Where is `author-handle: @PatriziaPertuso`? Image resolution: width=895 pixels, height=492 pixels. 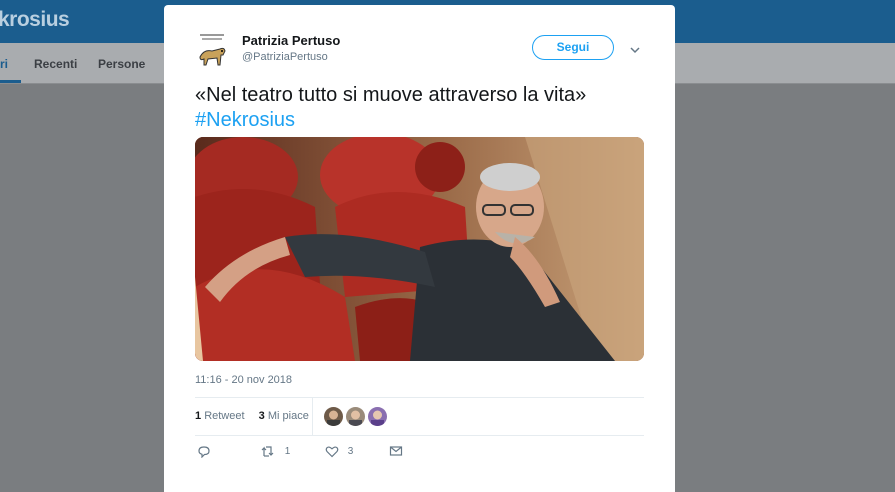
author-handle: @PatriziaPertuso is located at coordinates (285, 57).